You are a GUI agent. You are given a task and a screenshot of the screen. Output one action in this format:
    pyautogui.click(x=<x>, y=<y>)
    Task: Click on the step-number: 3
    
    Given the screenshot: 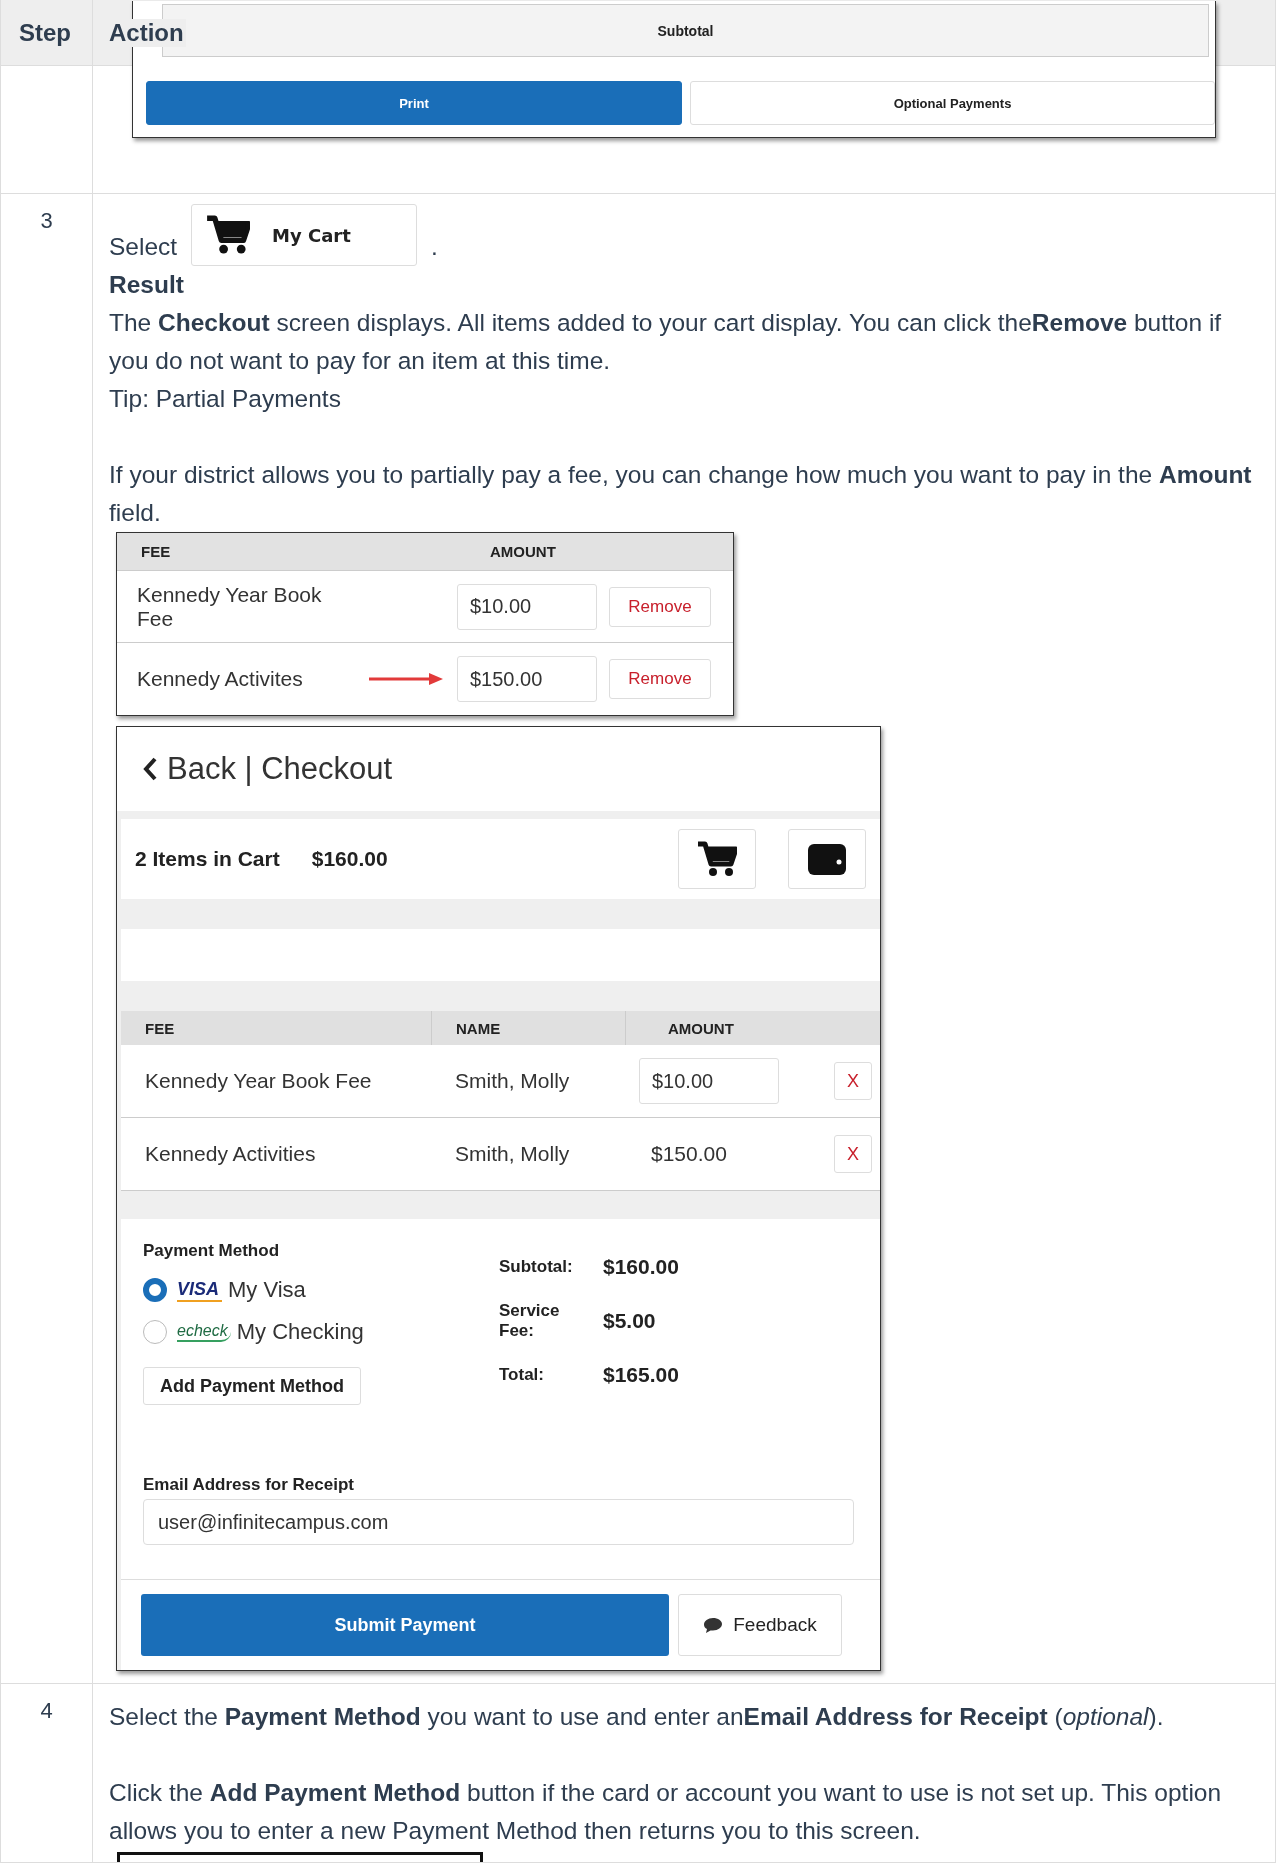 What is the action you would take?
    pyautogui.click(x=47, y=938)
    